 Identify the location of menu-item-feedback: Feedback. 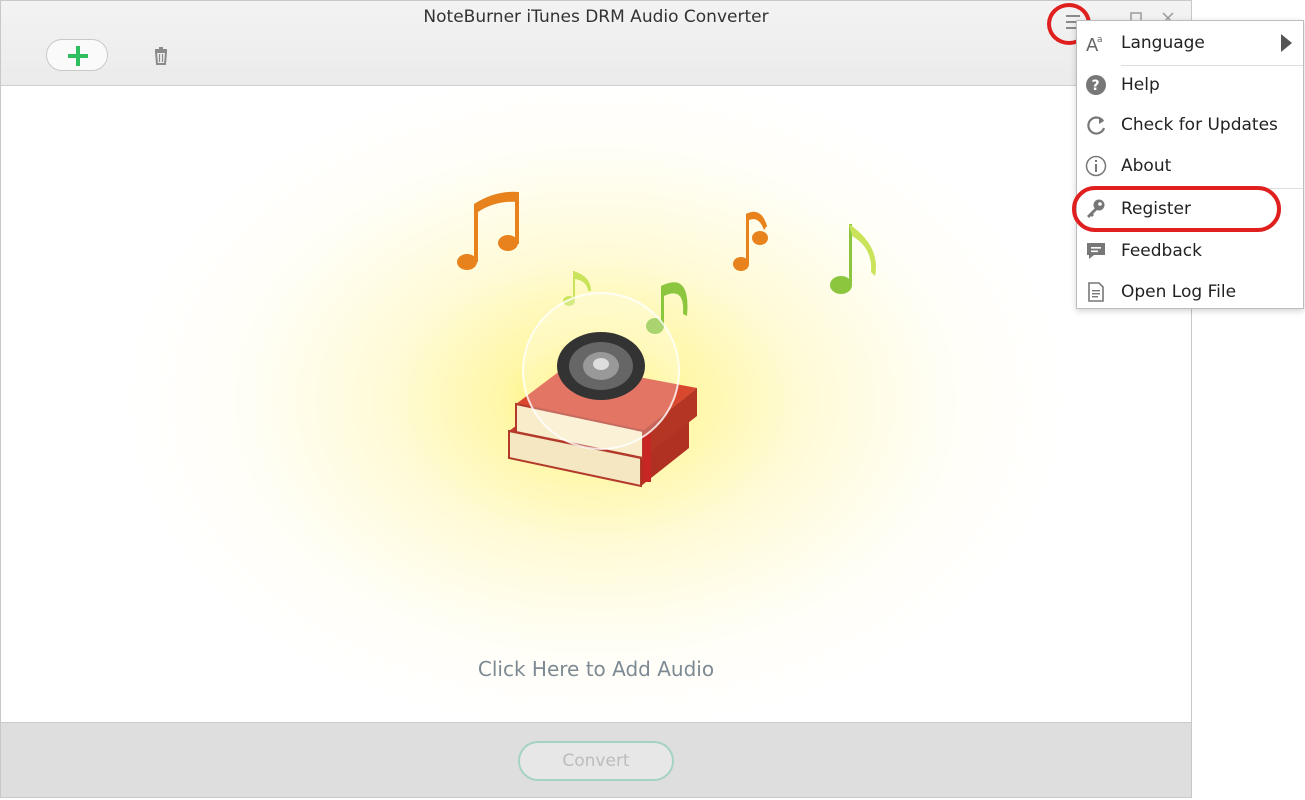
(1190, 251).